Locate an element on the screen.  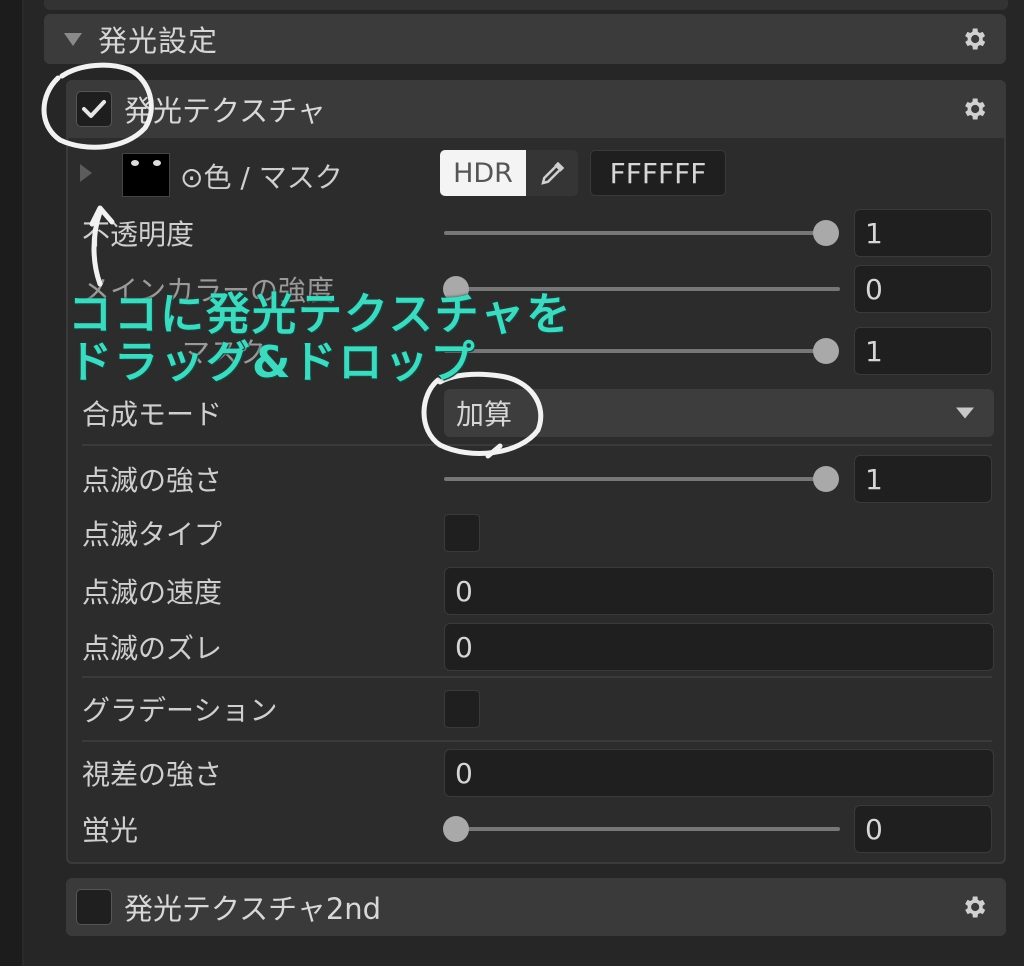
texture-slot is located at coordinates (146, 175).